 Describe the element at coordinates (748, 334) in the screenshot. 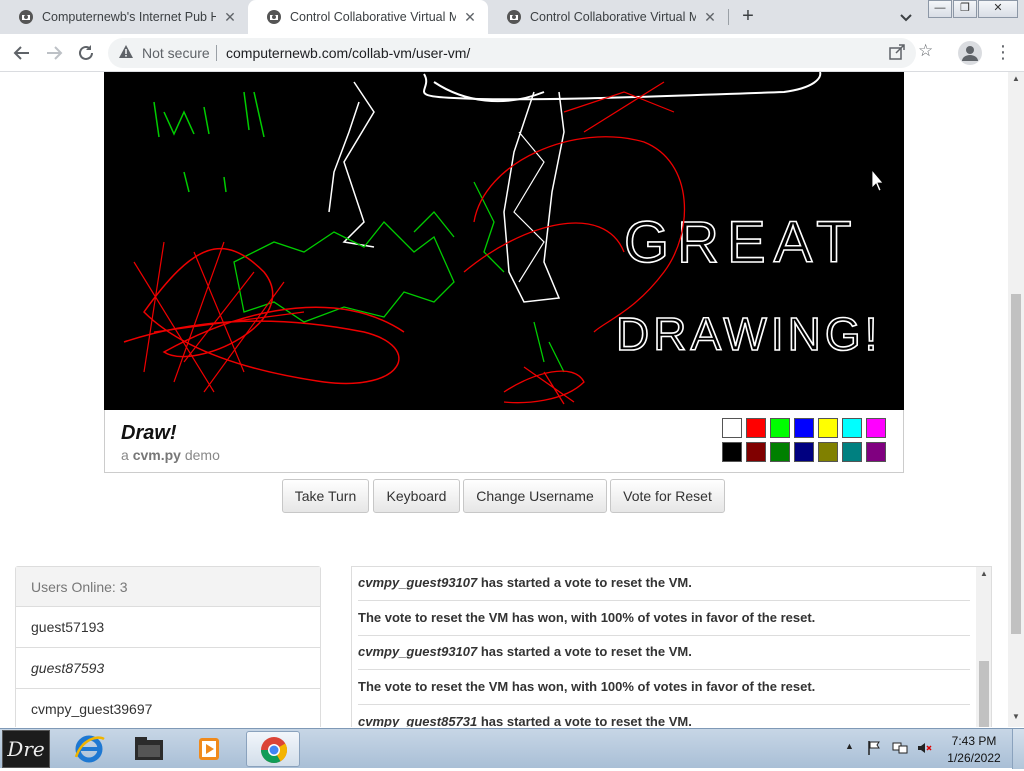

I see `drawing-text-drawing: DRAWING!` at that location.